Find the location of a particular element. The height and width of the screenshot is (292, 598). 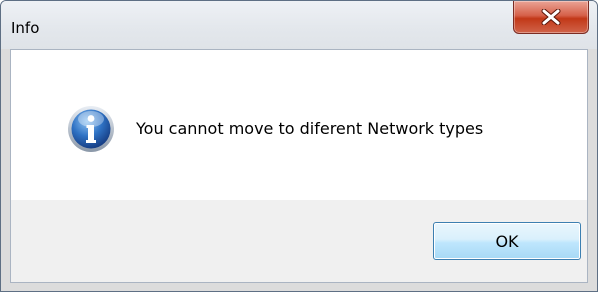

info-icon is located at coordinates (91, 129).